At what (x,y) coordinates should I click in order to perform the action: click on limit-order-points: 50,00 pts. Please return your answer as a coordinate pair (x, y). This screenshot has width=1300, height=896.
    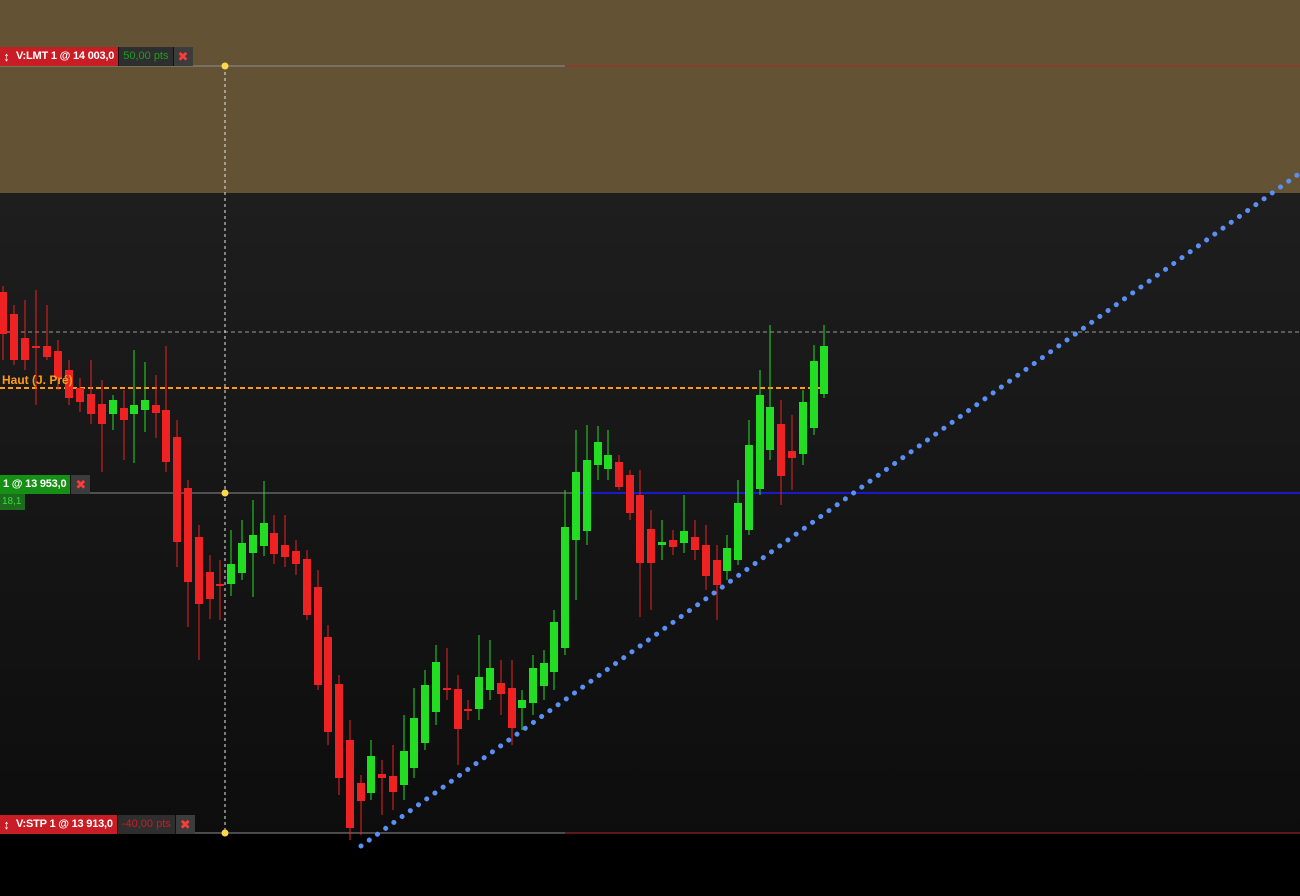
    Looking at the image, I should click on (145, 56).